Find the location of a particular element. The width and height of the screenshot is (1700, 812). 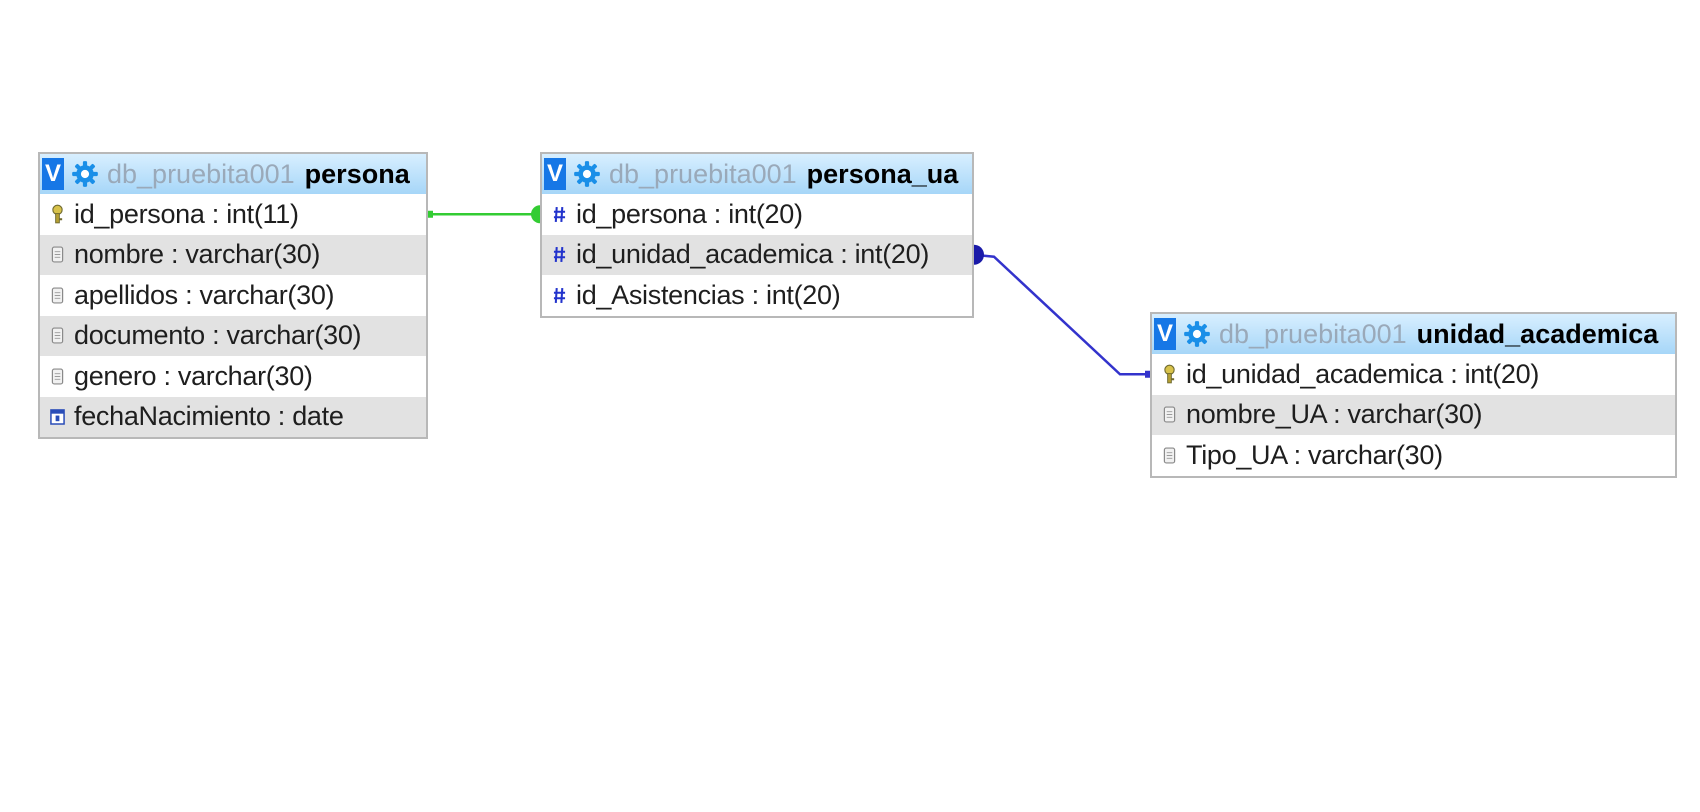

column-row: nombre : varchar(30) is located at coordinates (233, 254).